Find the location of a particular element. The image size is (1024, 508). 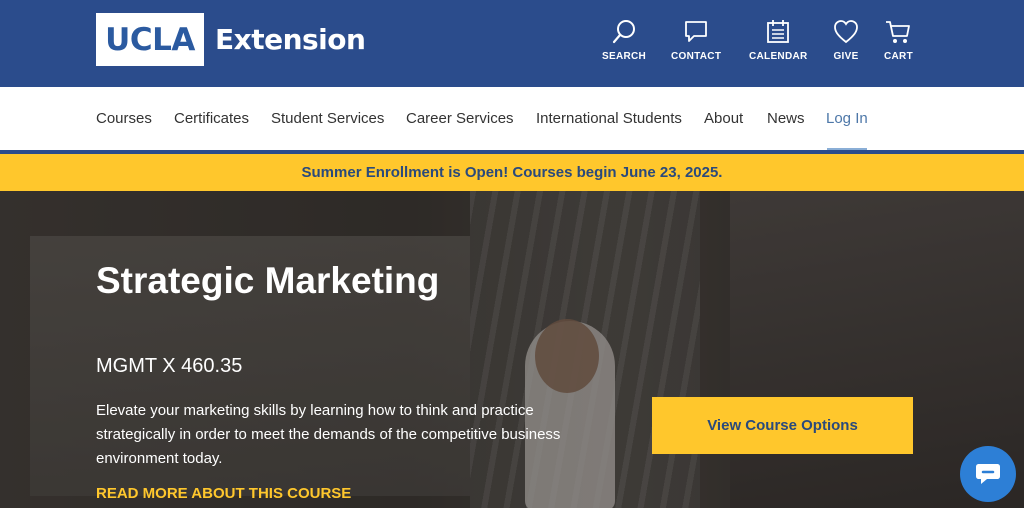

calendar-link: CALENDAR is located at coordinates (778, 40).